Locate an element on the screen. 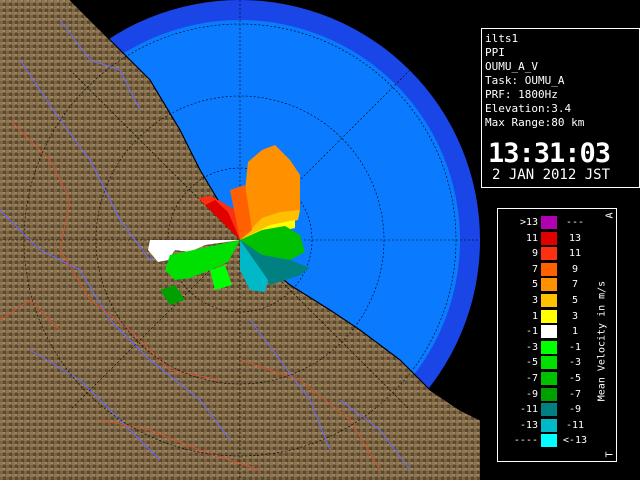 The image size is (640, 480). product-name: OUMU_A_V is located at coordinates (511, 66).